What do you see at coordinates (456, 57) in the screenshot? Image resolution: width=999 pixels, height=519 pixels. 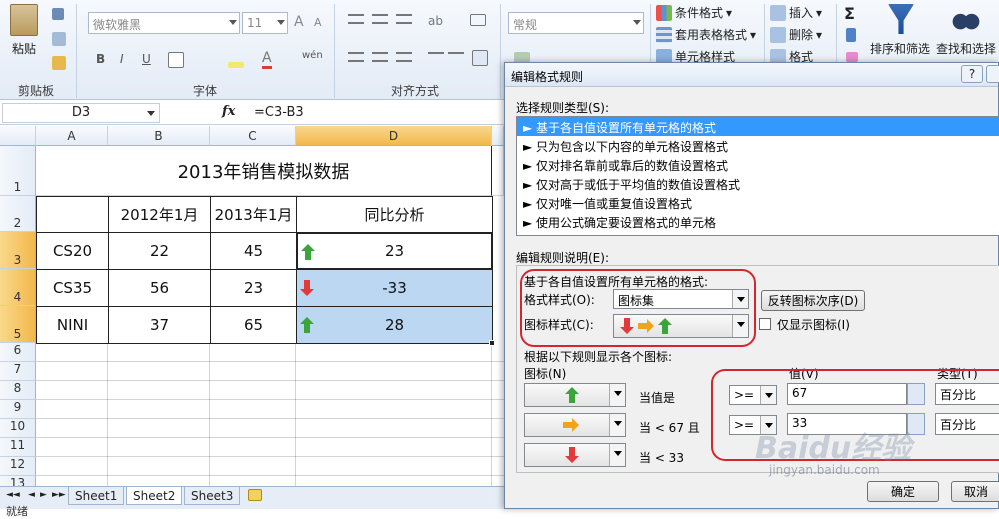 I see `increase-indent-icon` at bounding box center [456, 57].